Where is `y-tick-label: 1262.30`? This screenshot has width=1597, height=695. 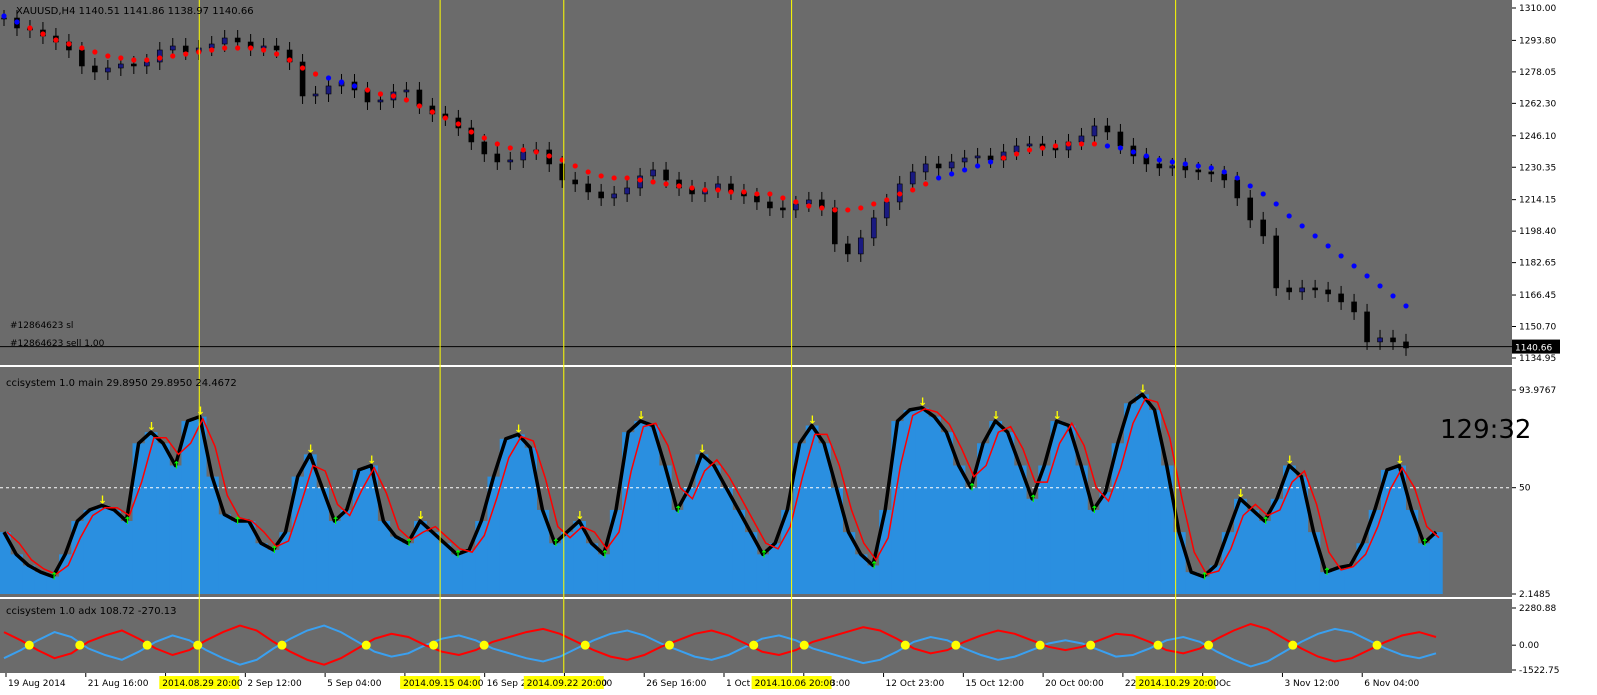
y-tick-label: 1262.30 is located at coordinates (1537, 104).